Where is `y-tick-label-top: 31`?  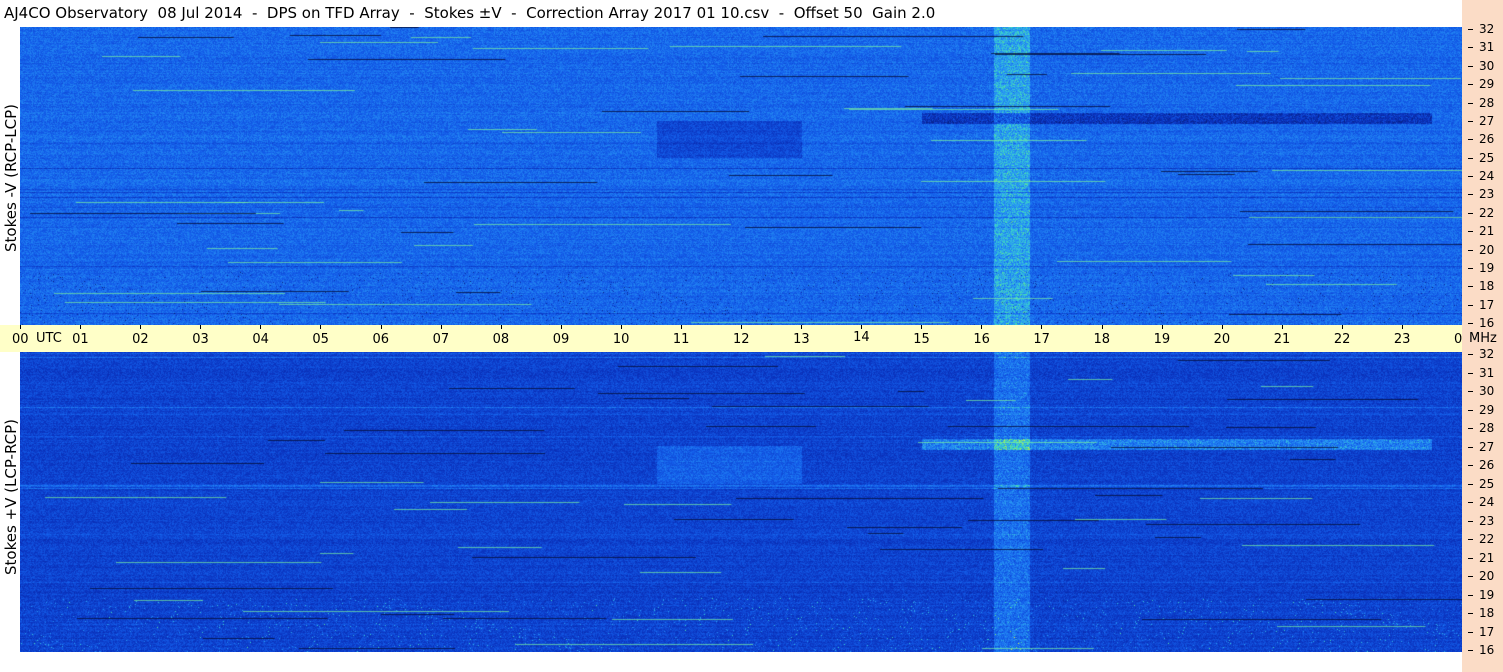 y-tick-label-top: 31 is located at coordinates (1487, 47).